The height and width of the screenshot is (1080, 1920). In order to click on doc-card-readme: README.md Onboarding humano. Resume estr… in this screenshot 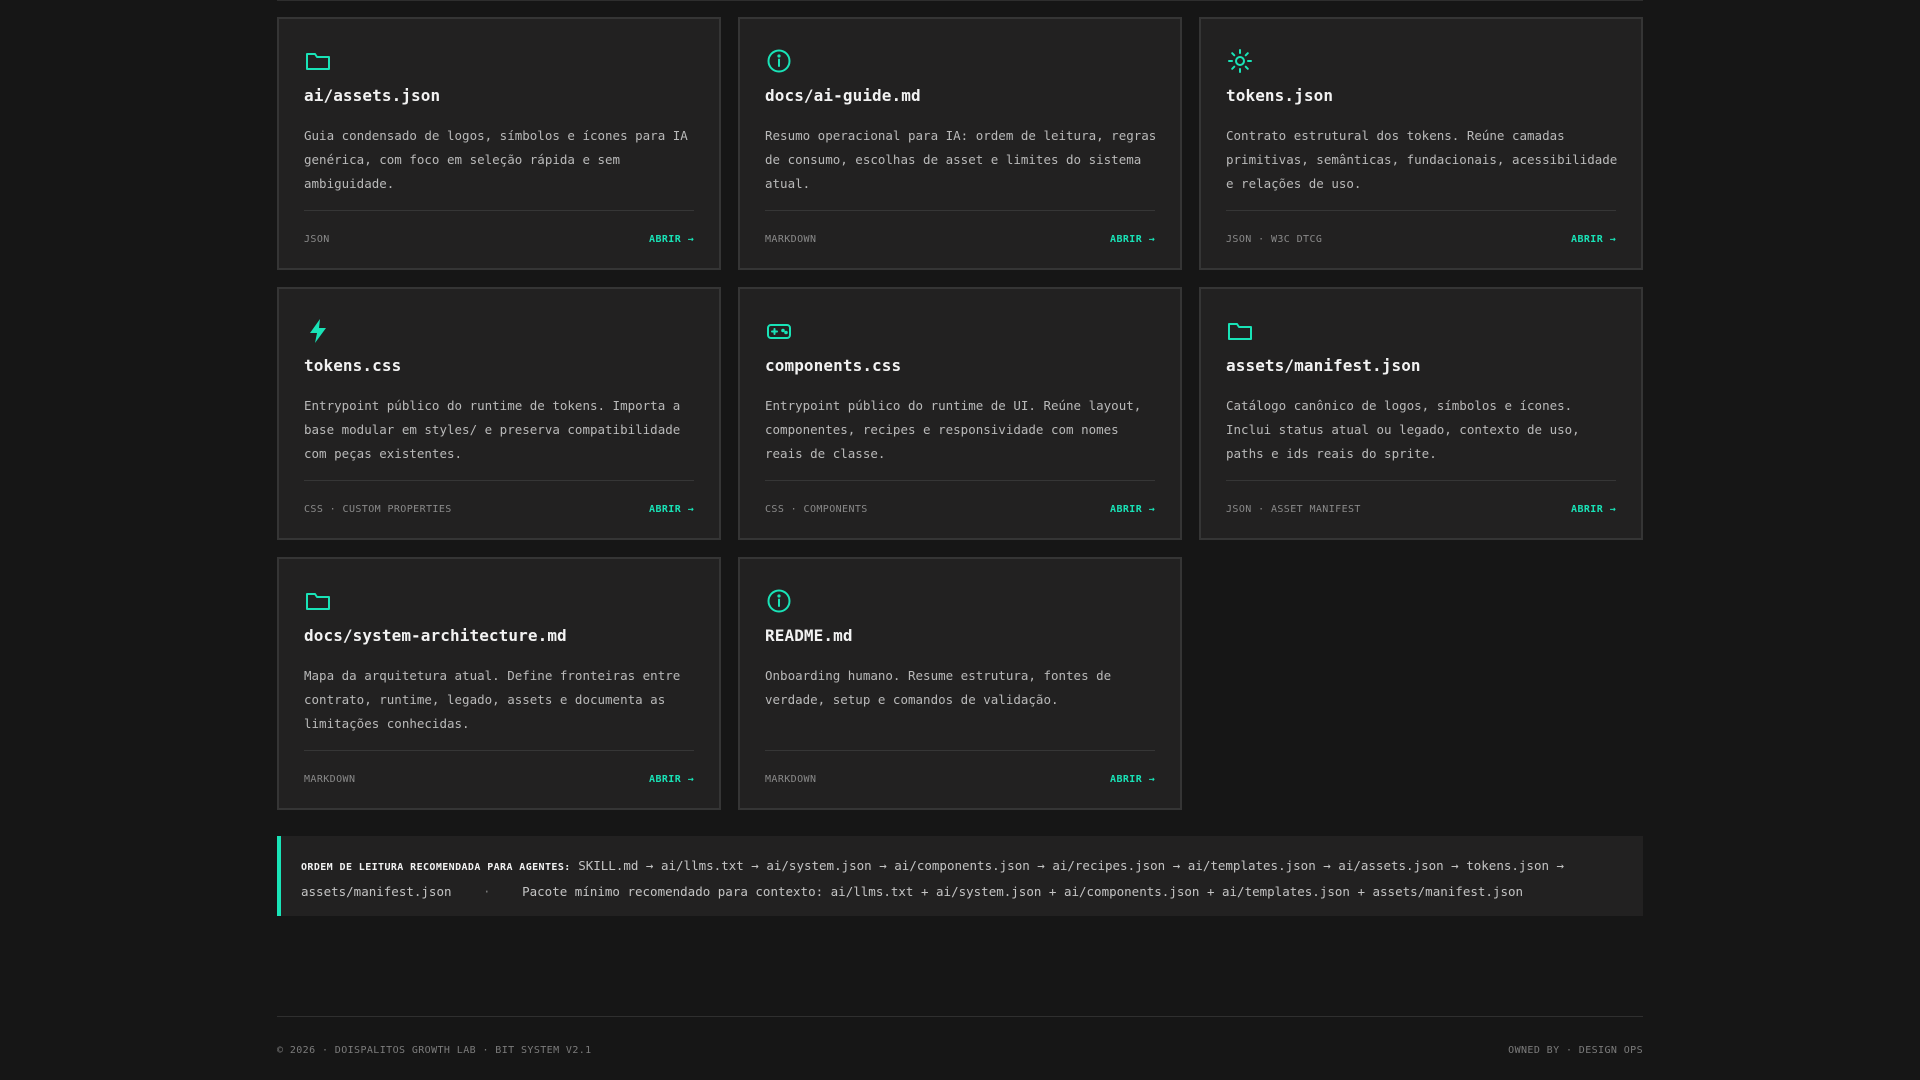, I will do `click(960, 683)`.